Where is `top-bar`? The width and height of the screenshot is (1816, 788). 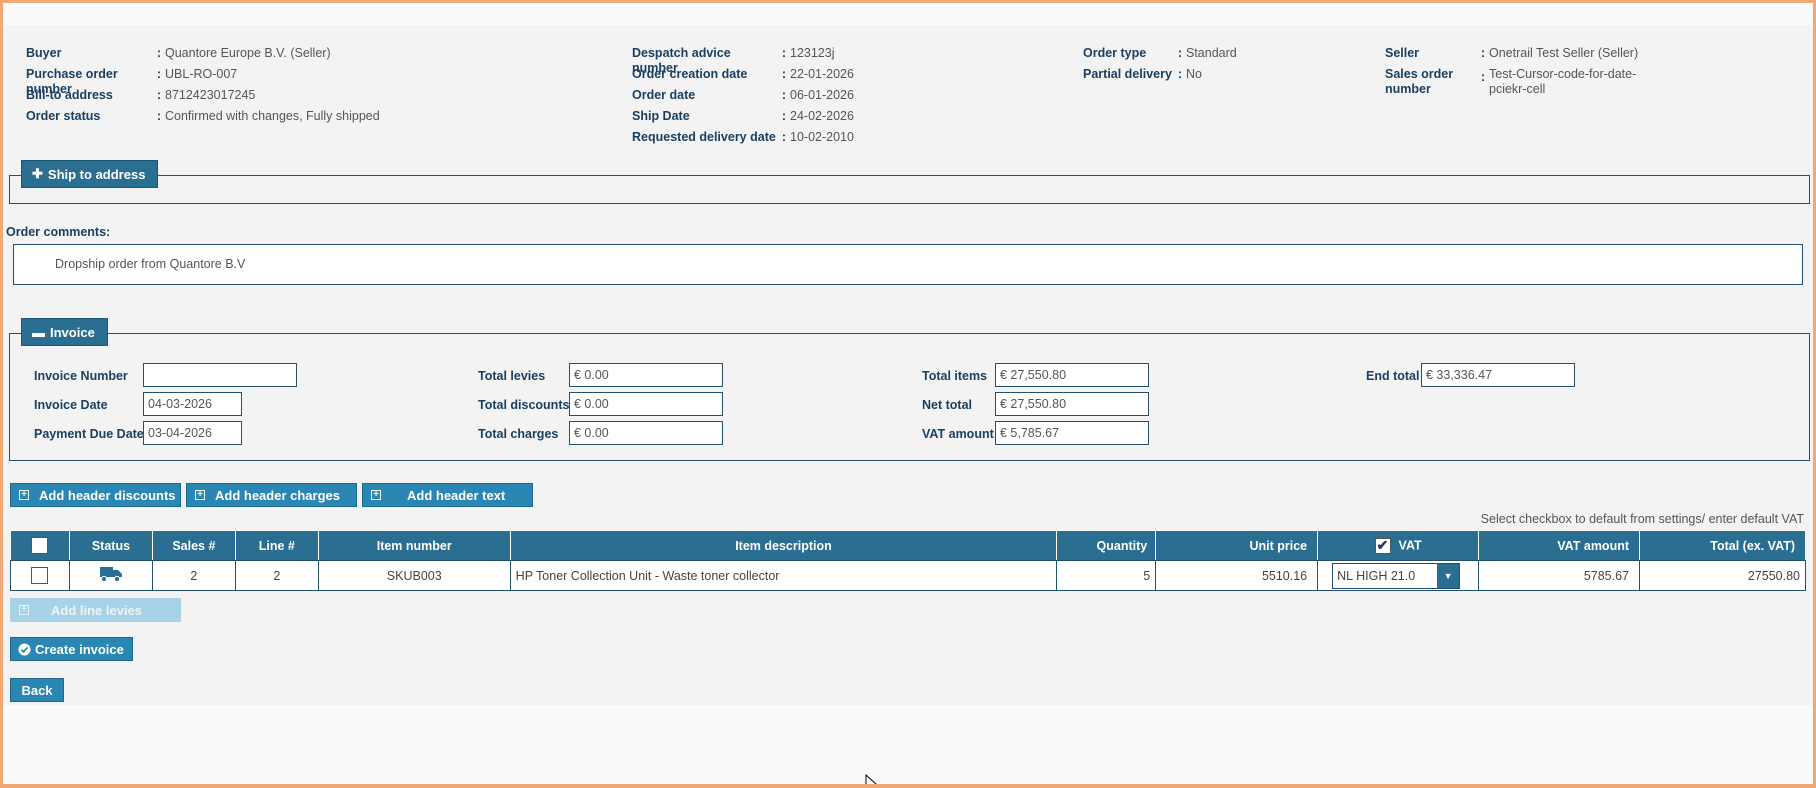
top-bar is located at coordinates (908, 14).